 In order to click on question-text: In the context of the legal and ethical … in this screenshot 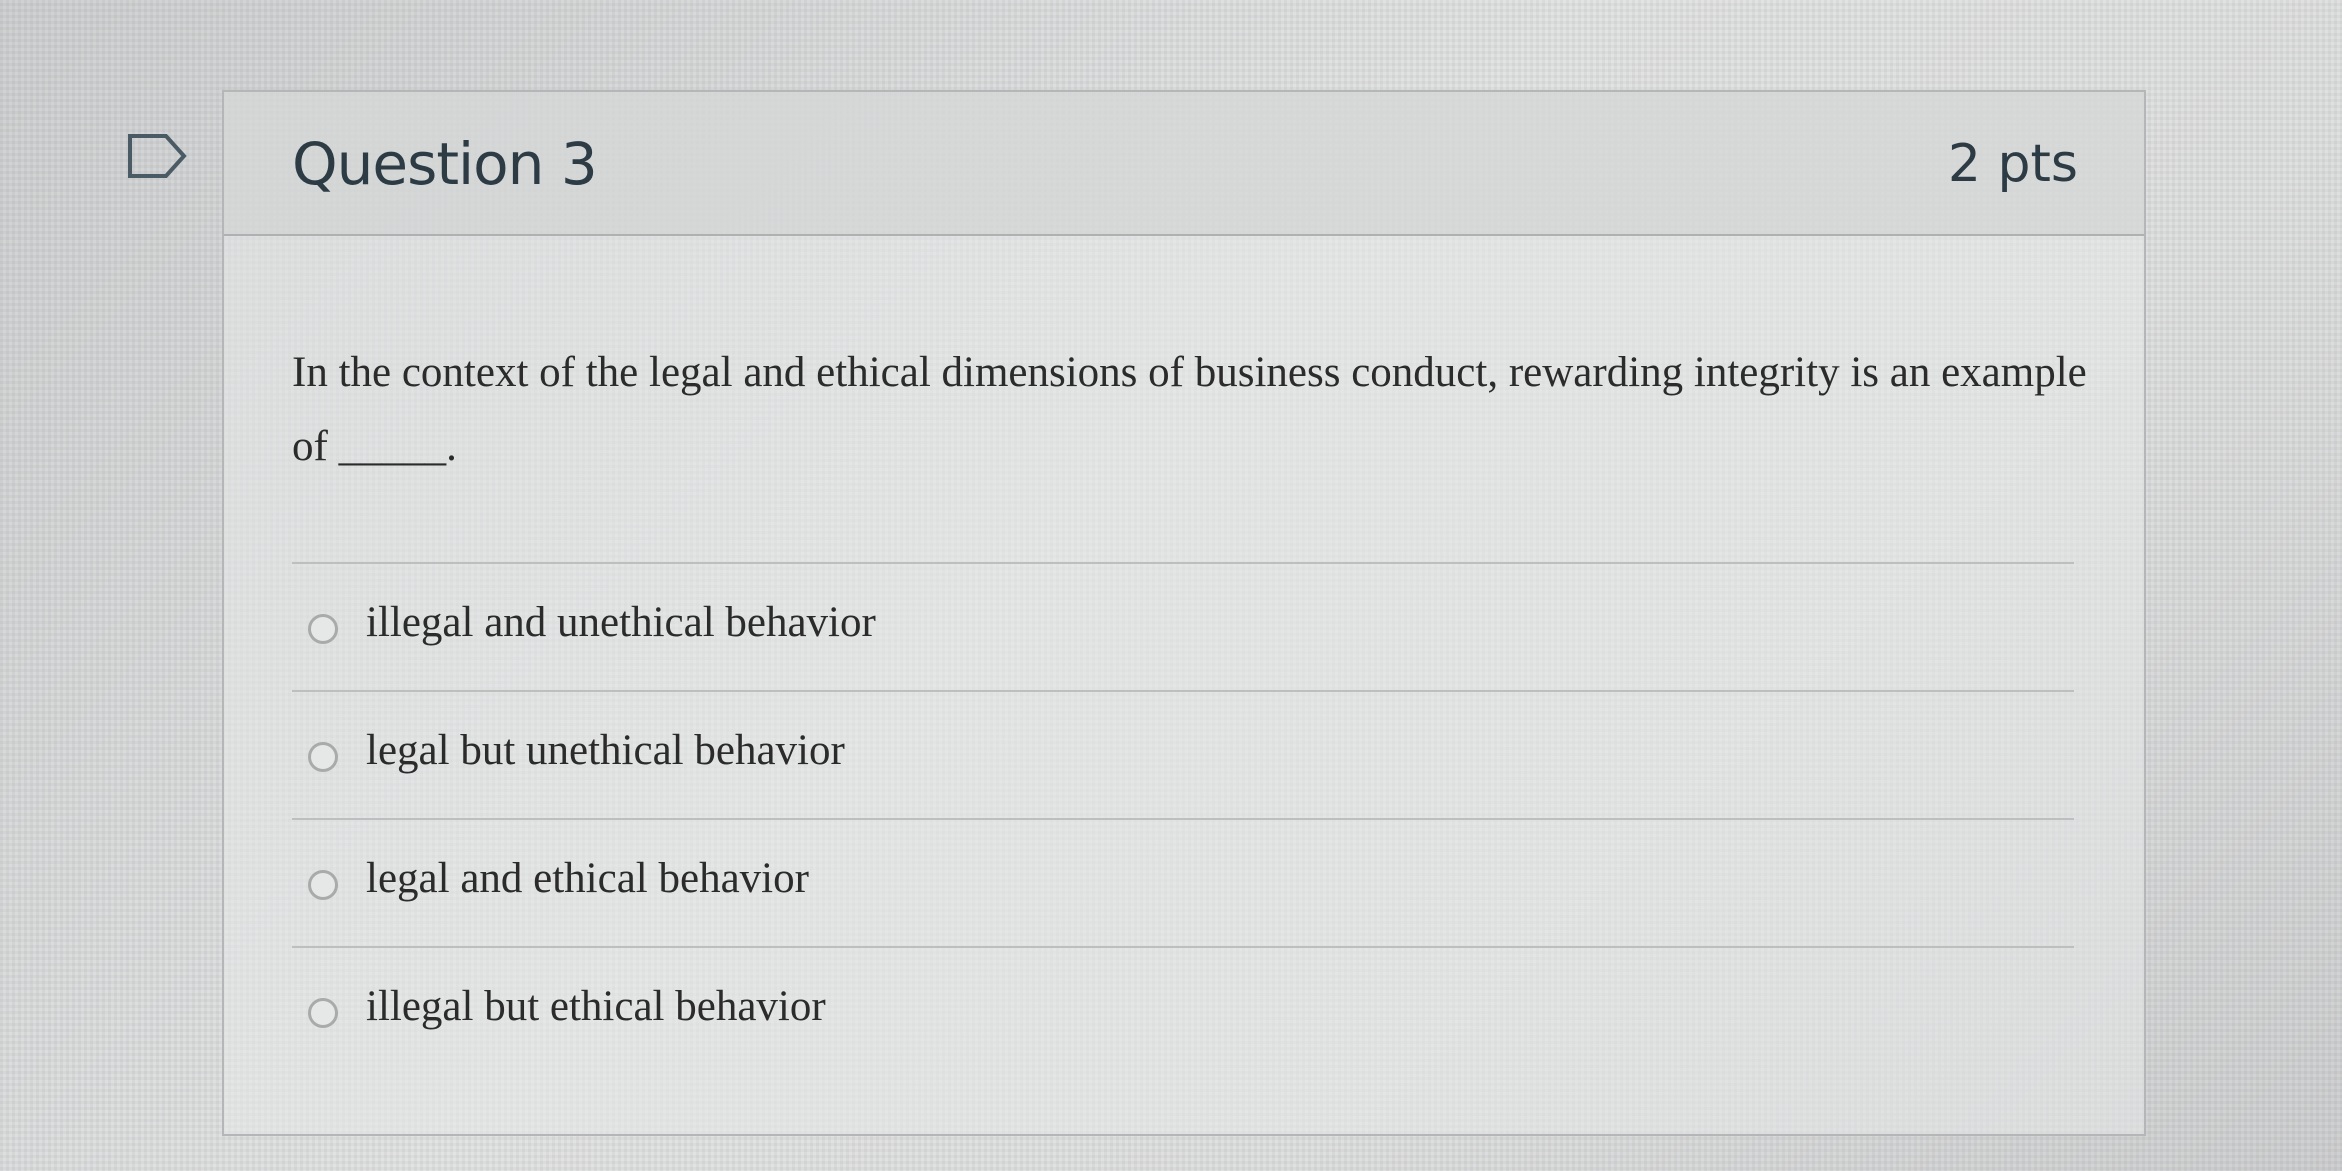, I will do `click(1189, 409)`.